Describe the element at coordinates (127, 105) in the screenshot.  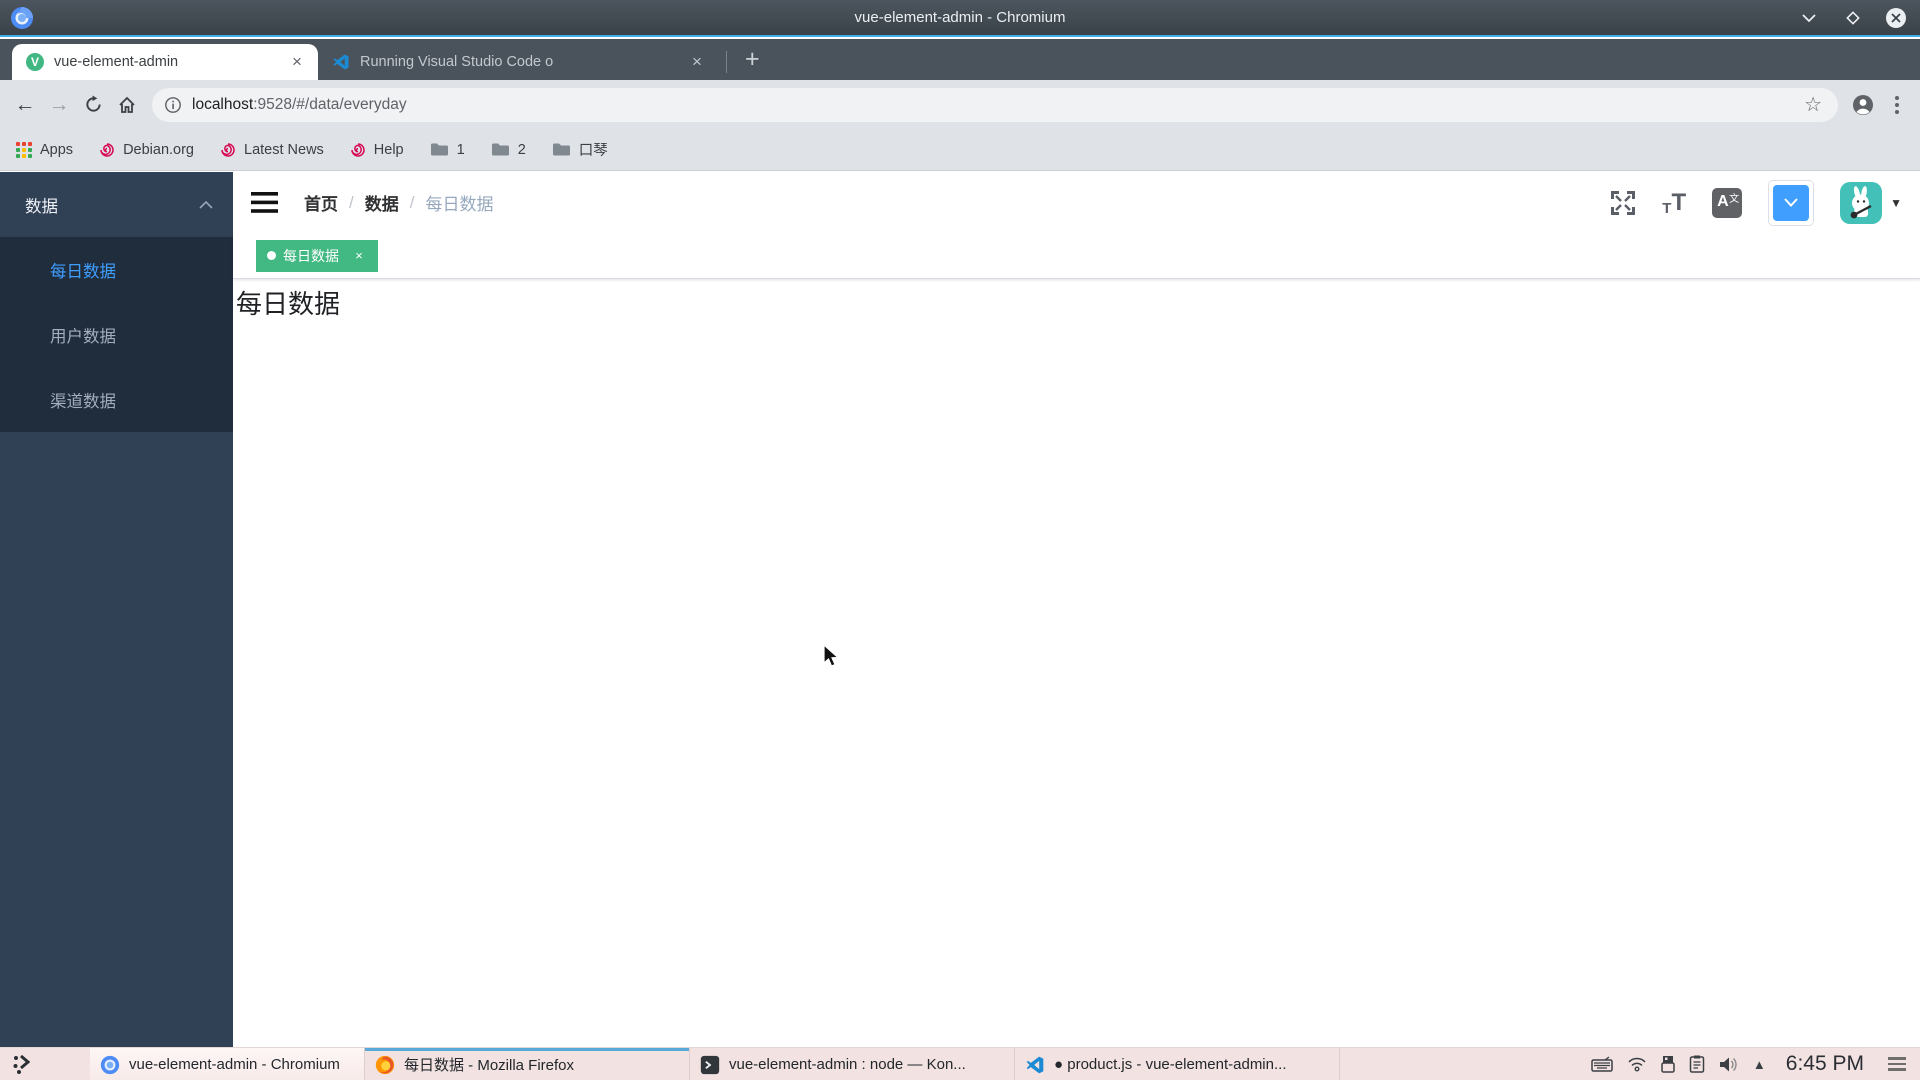
I see `home-button` at that location.